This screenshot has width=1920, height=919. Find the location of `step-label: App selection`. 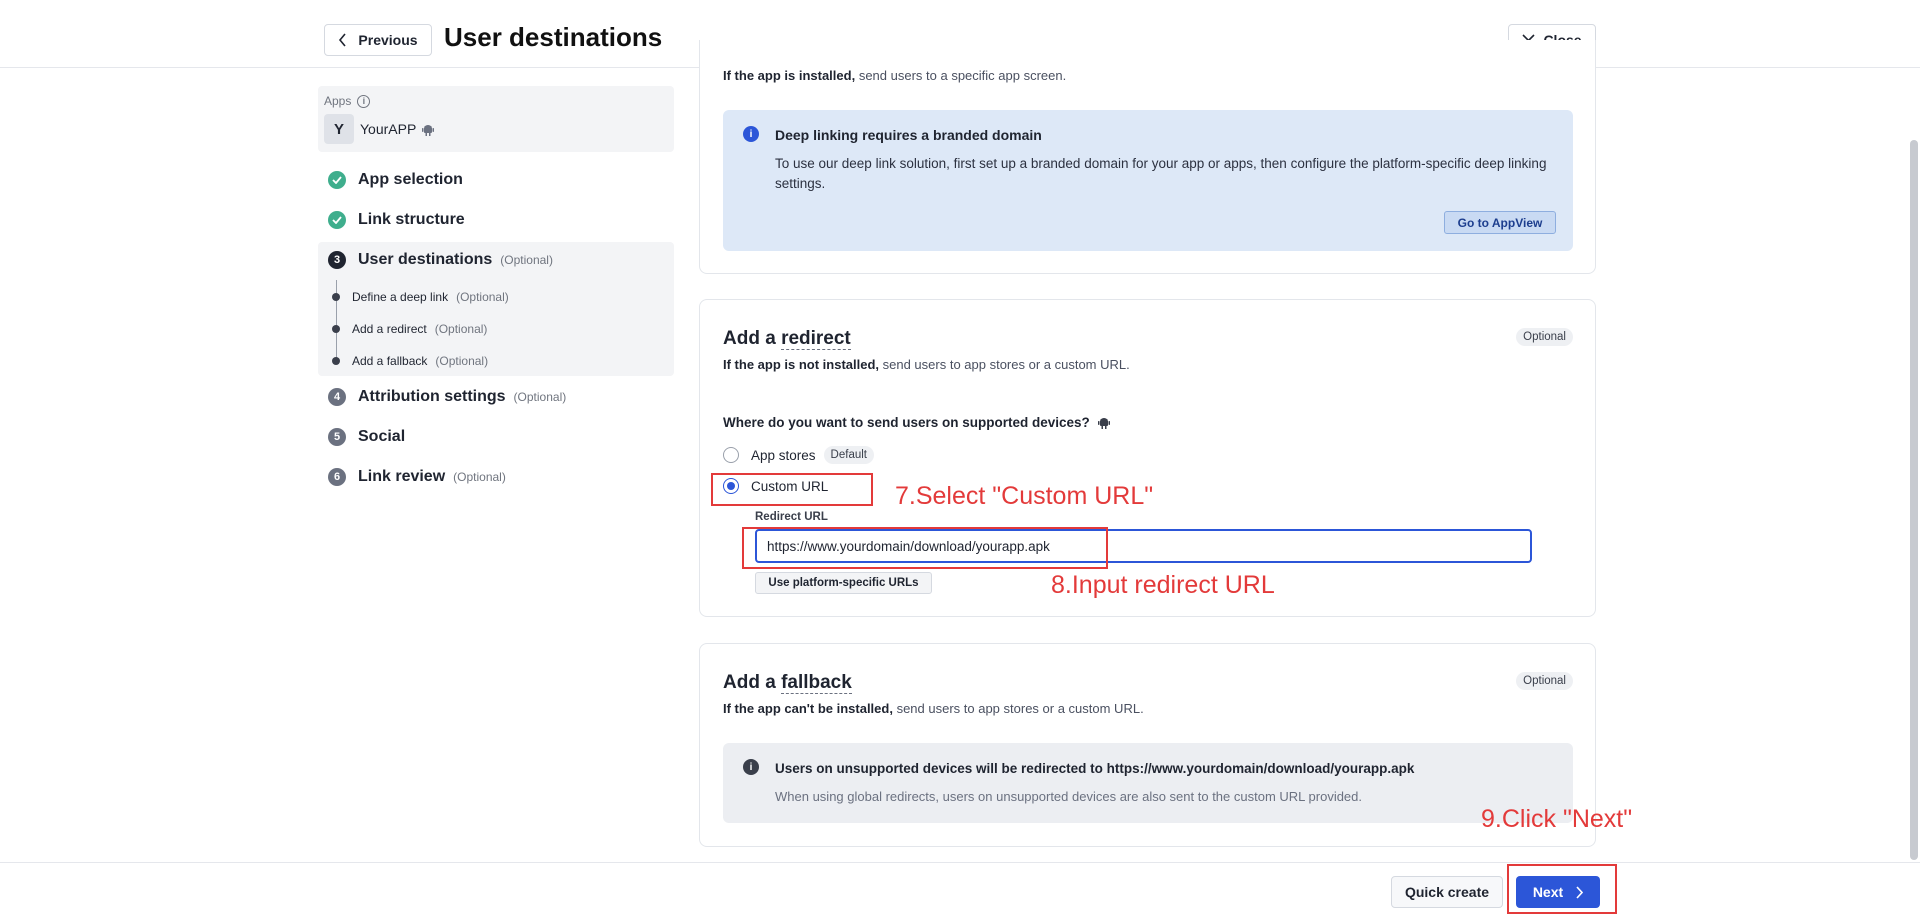

step-label: App selection is located at coordinates (410, 179).